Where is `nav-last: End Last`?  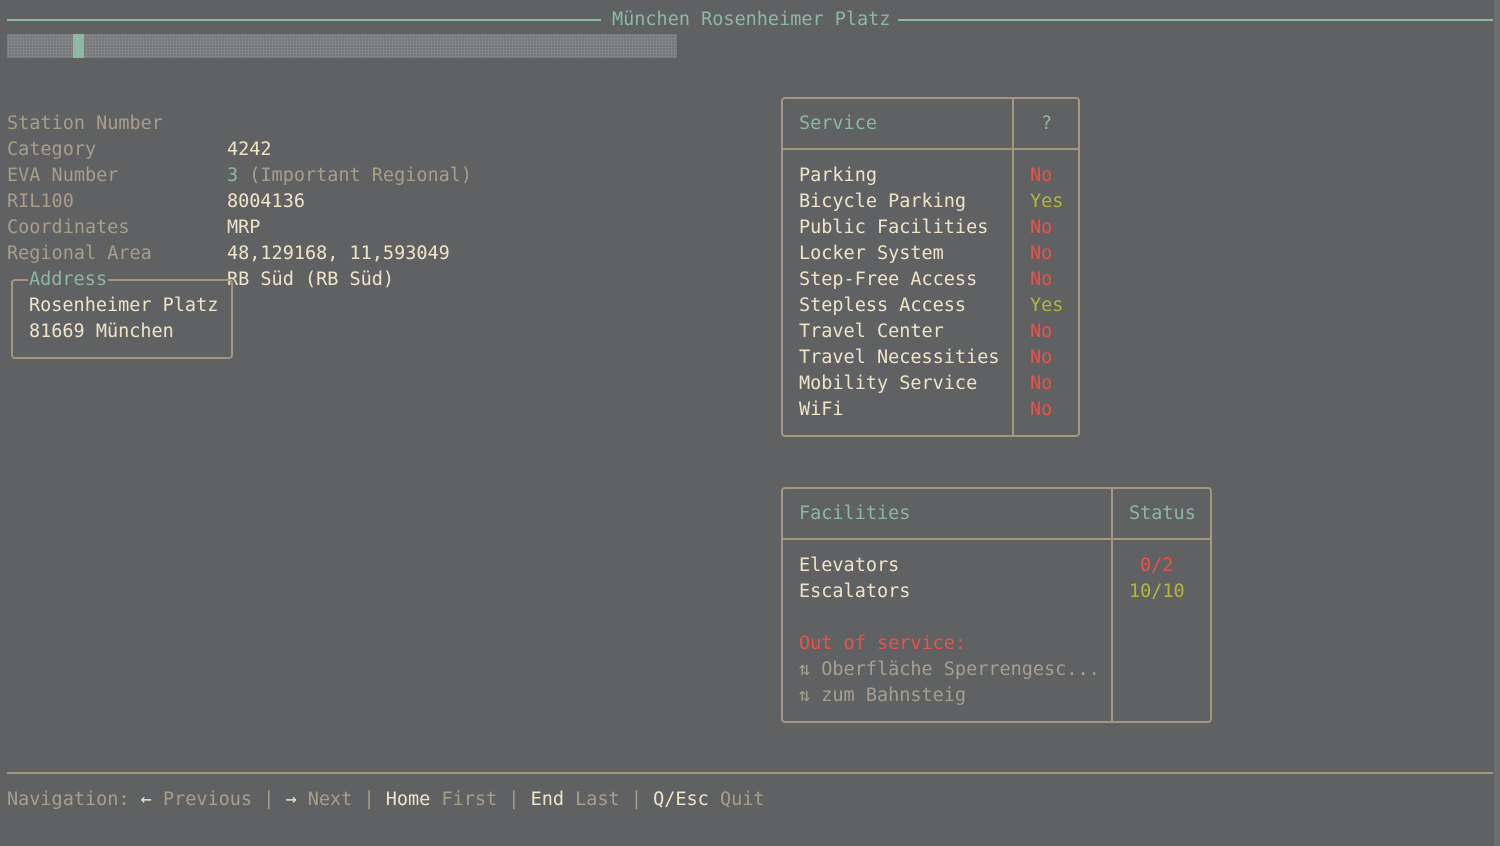
nav-last: End Last is located at coordinates (575, 799).